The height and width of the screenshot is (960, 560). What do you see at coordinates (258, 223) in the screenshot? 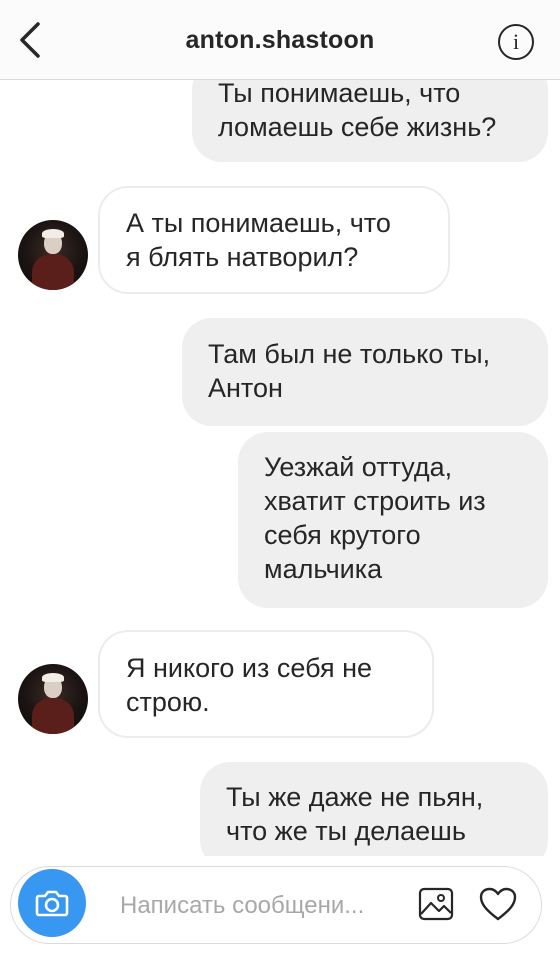
I see `message-text: А ты понимаешь, что` at bounding box center [258, 223].